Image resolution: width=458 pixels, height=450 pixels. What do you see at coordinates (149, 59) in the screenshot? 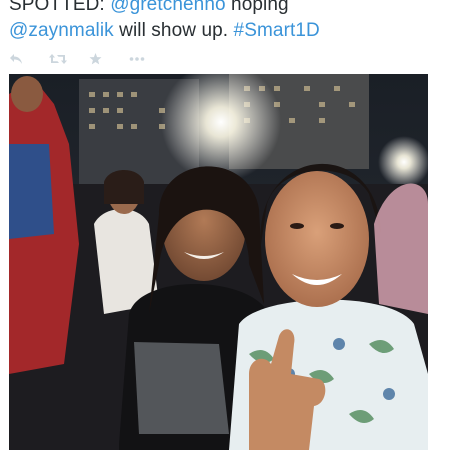
I see `more-button` at bounding box center [149, 59].